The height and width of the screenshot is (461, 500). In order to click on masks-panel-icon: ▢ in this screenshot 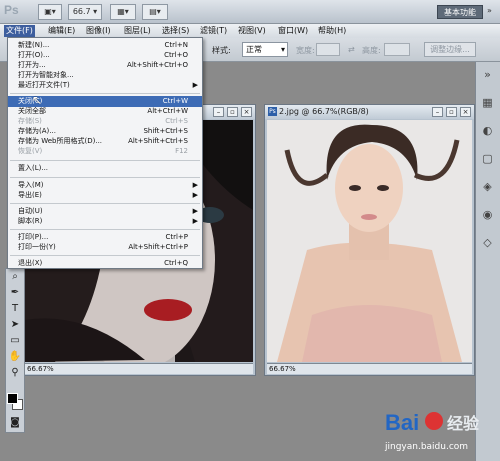, I will do `click(487, 163)`.